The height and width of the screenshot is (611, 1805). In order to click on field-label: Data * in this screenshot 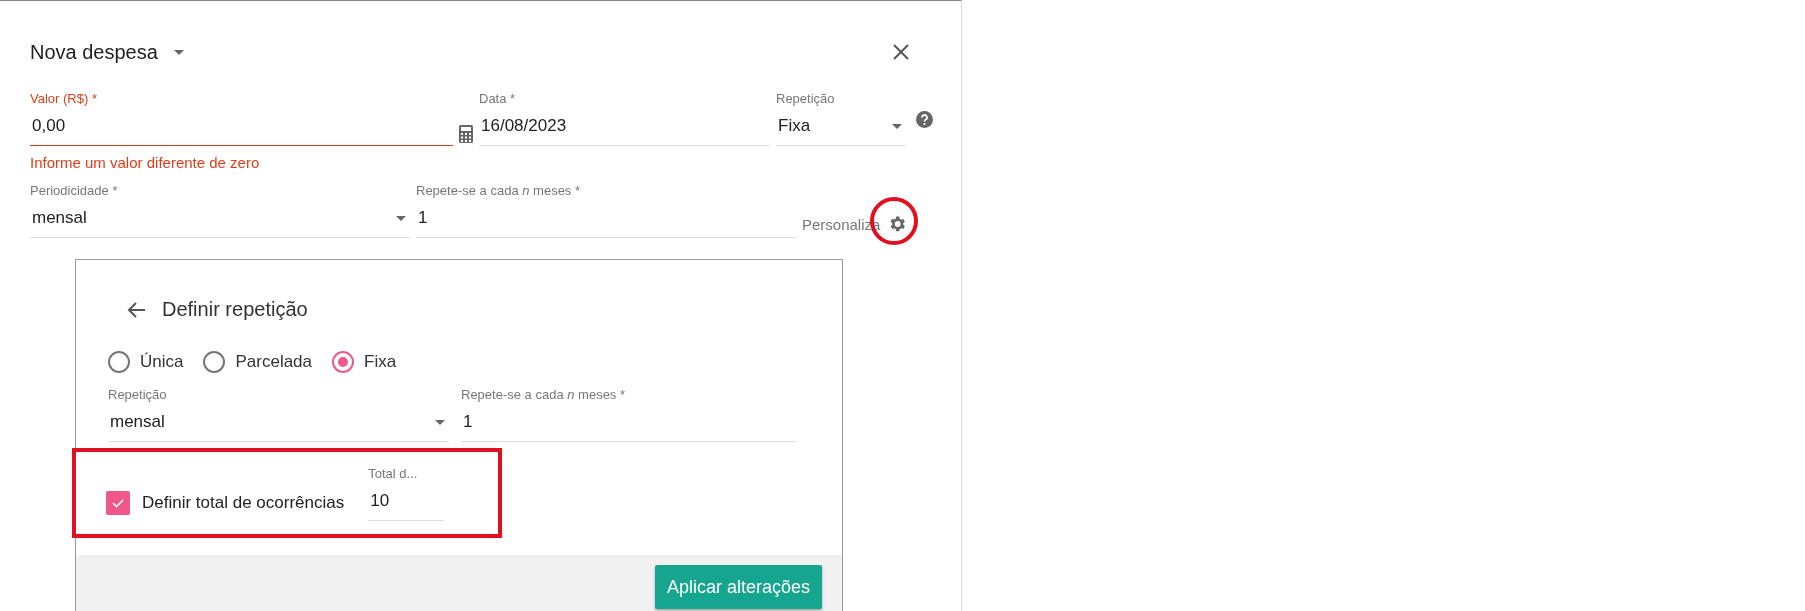, I will do `click(498, 99)`.